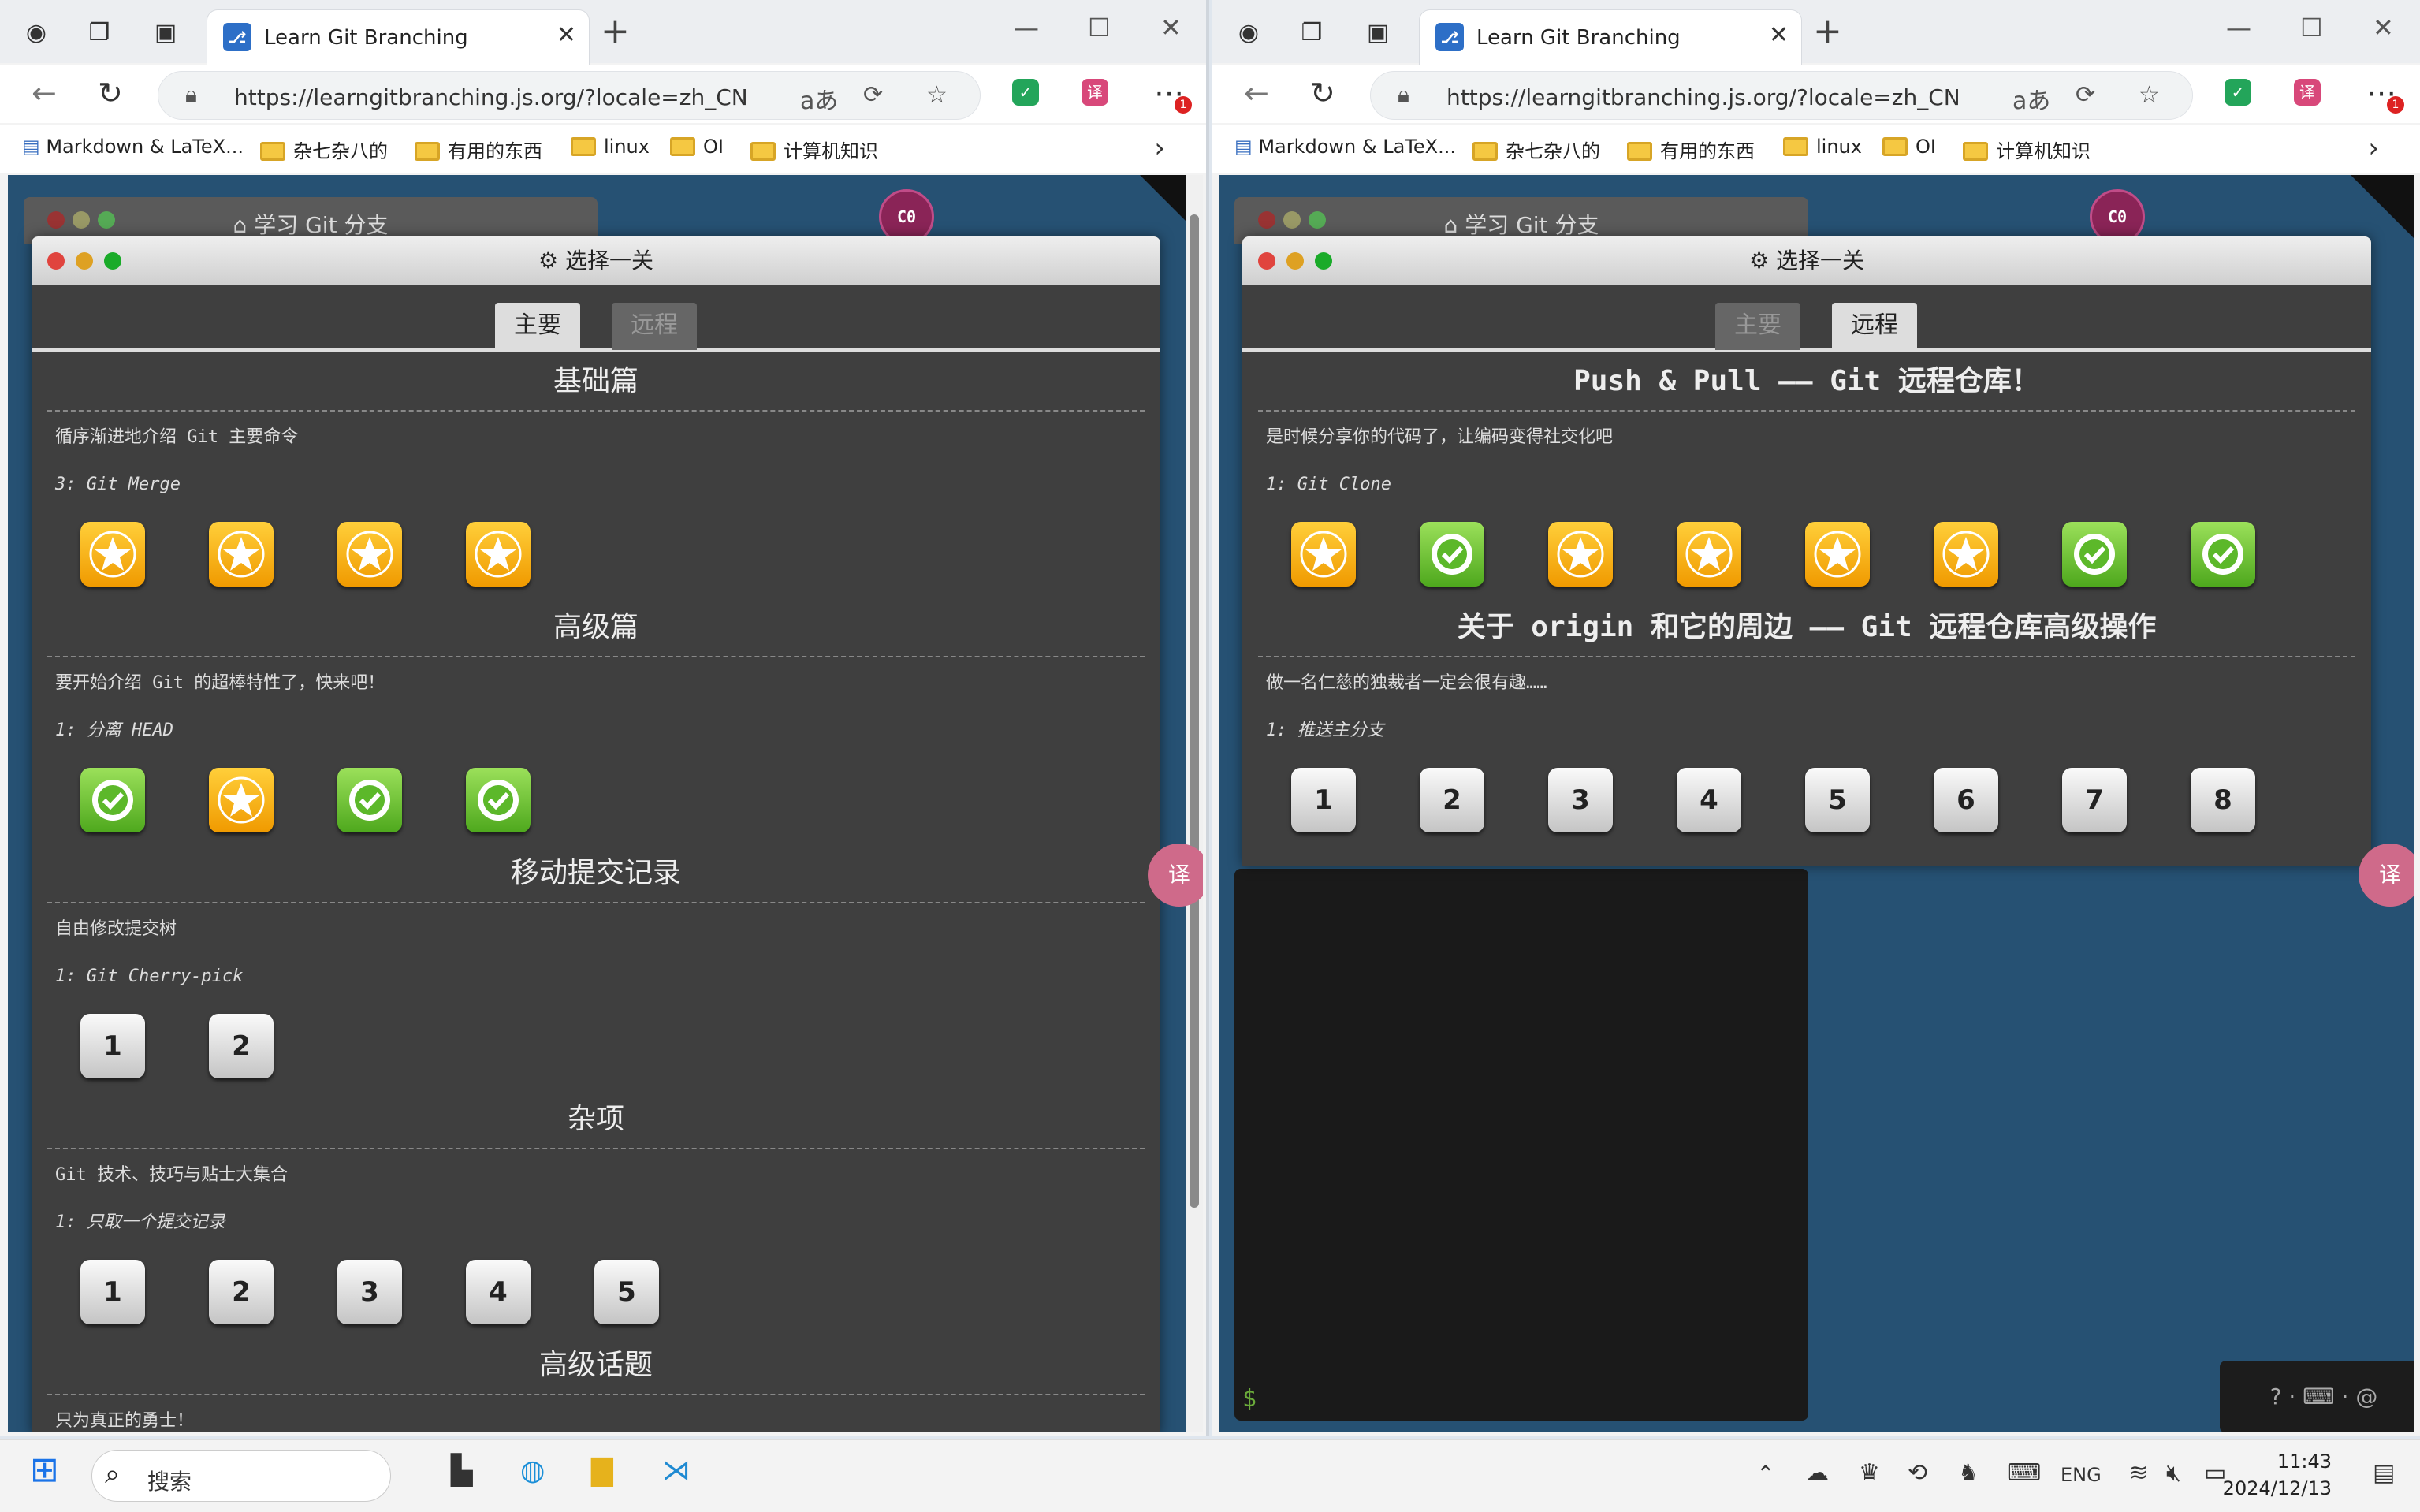 Image resolution: width=2420 pixels, height=1512 pixels. Describe the element at coordinates (2278, 1475) in the screenshot. I see `clock: 11:43 2024/12/13` at that location.